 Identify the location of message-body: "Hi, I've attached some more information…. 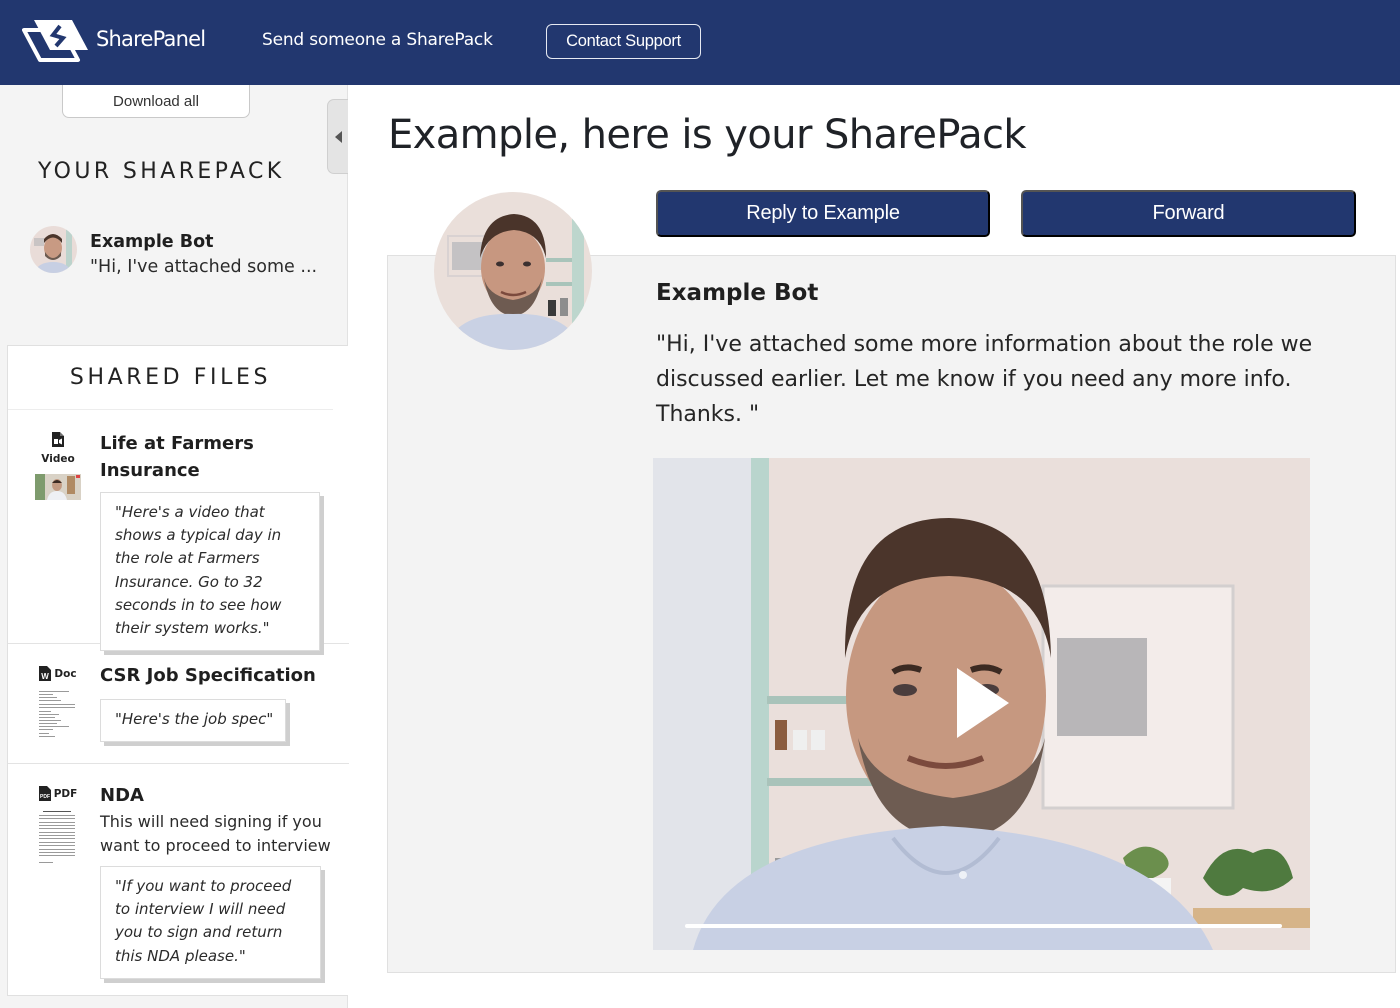
(984, 379).